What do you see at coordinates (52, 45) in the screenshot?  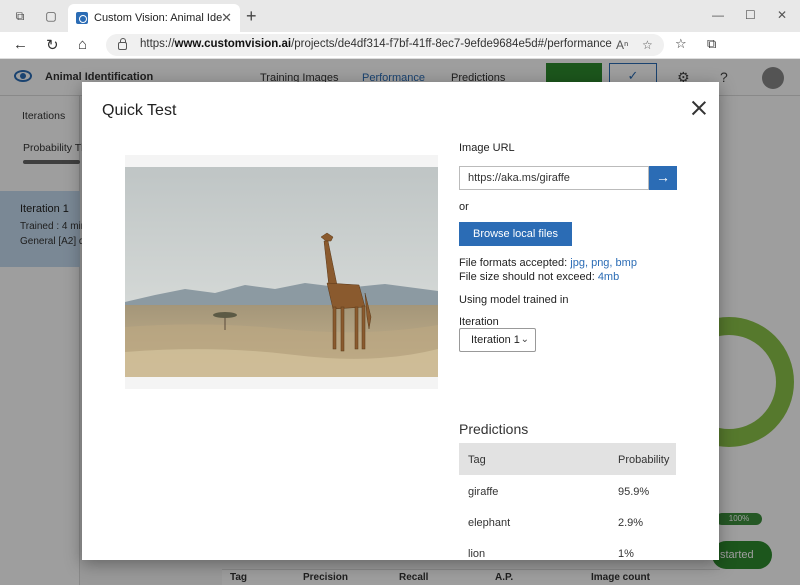 I see `refresh-icon: ↻` at bounding box center [52, 45].